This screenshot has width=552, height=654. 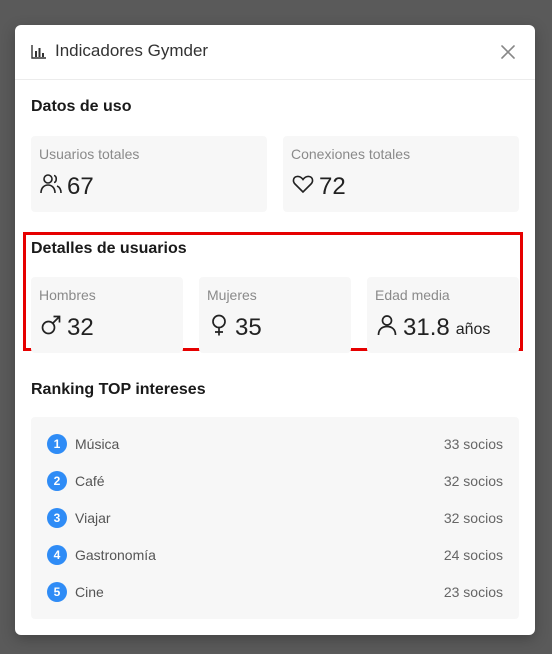 I want to click on interest-count: 23 socios, so click(x=473, y=592).